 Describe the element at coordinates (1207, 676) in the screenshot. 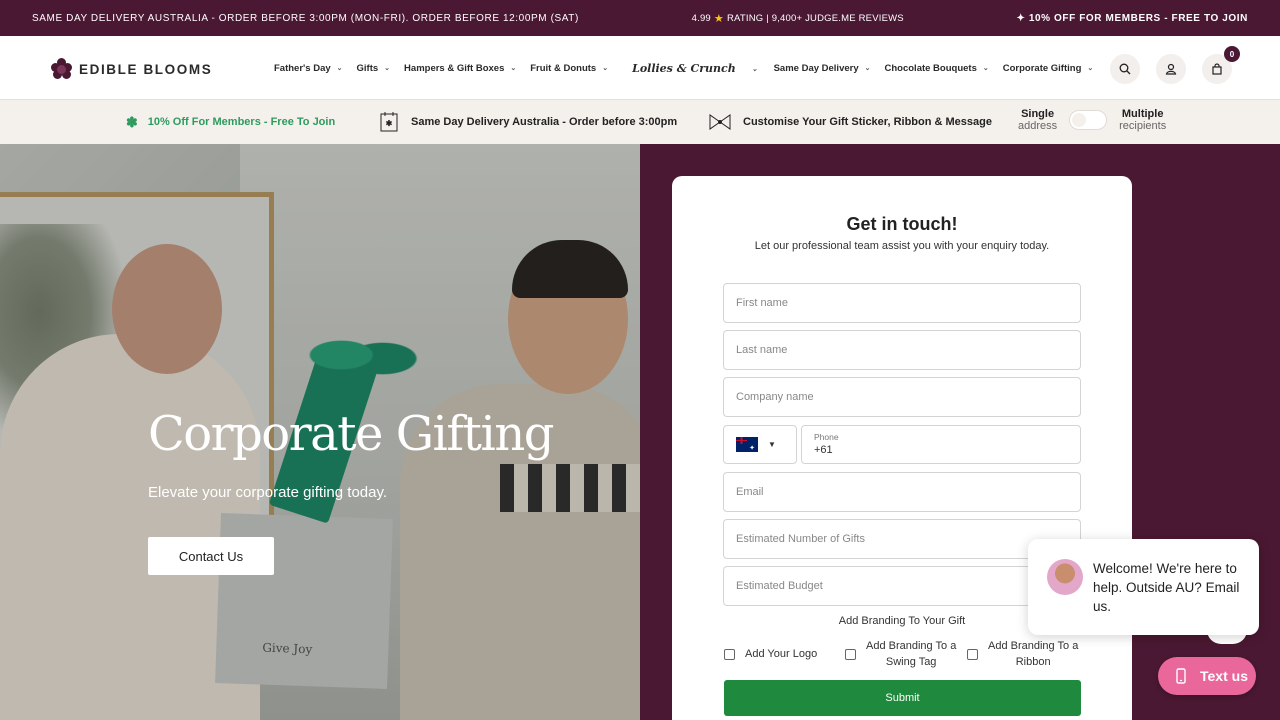

I see `text-us-button: Text us` at that location.